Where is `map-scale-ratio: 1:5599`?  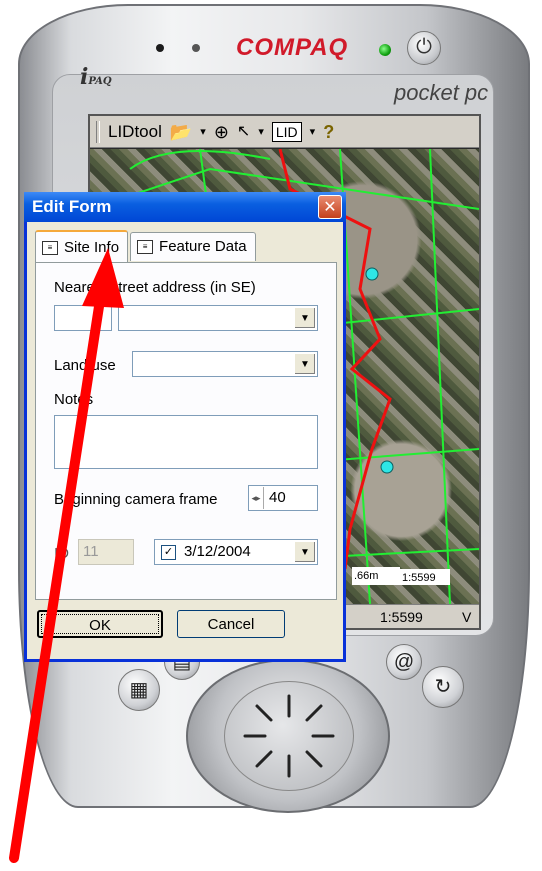
map-scale-ratio: 1:5599 is located at coordinates (419, 578).